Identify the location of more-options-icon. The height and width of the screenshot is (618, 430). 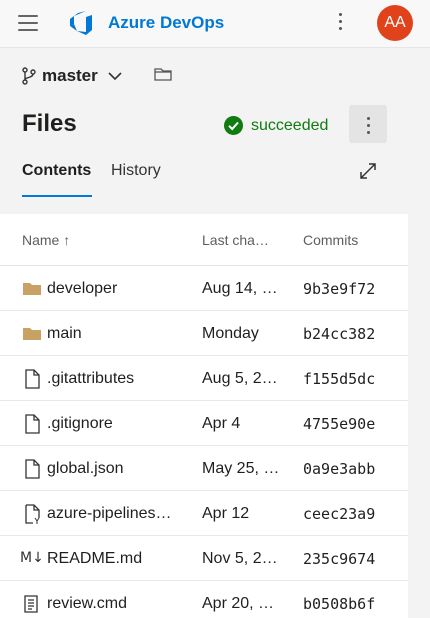
(340, 23).